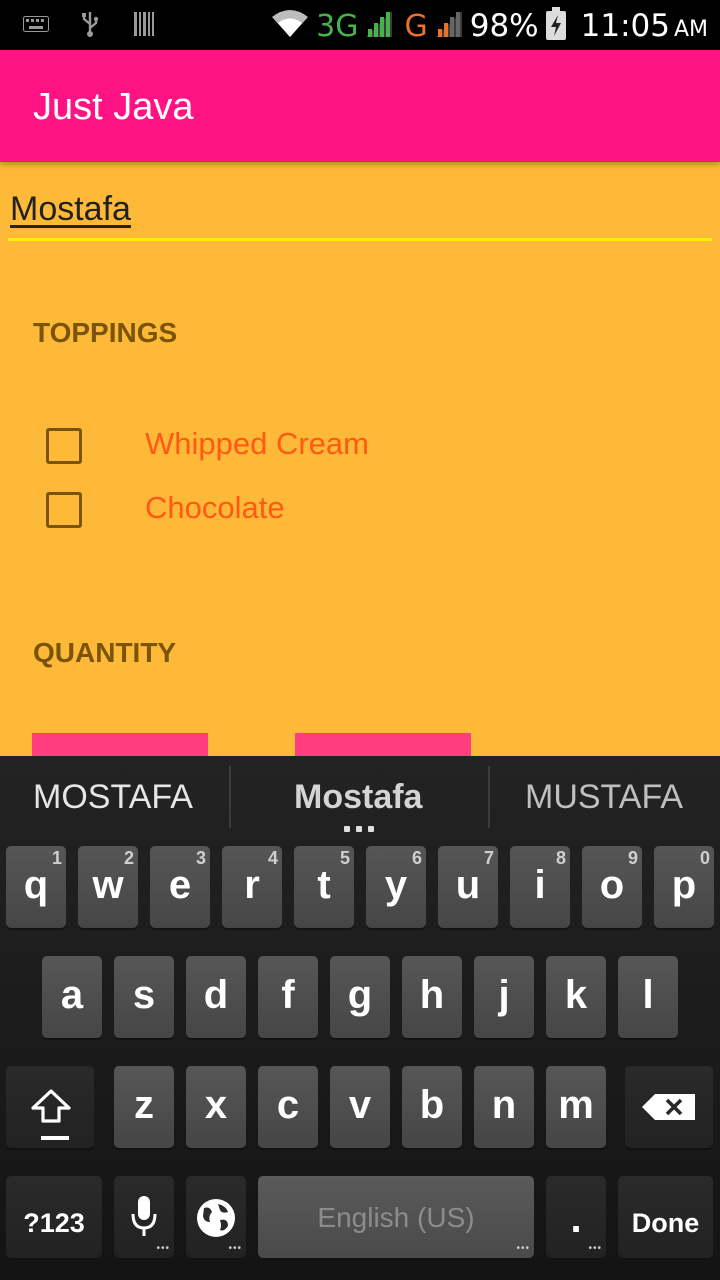 The height and width of the screenshot is (1280, 720). Describe the element at coordinates (449, 26) in the screenshot. I see `signal-g-icon` at that location.